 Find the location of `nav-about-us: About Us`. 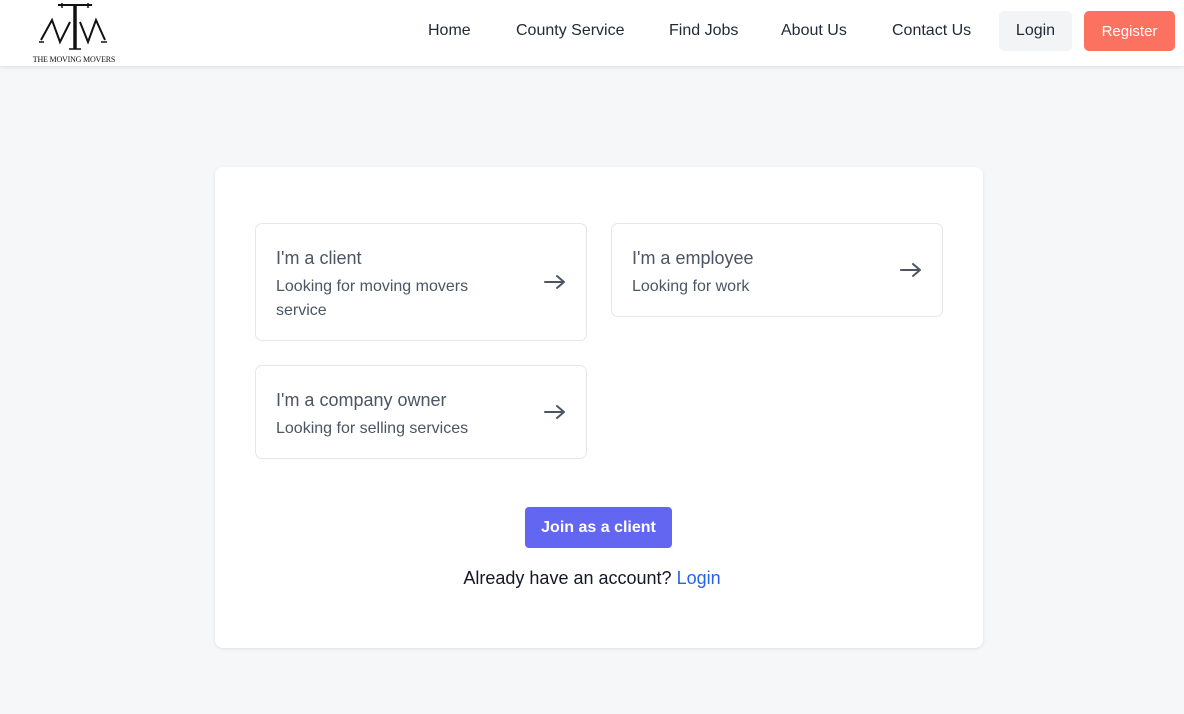

nav-about-us: About Us is located at coordinates (814, 31).